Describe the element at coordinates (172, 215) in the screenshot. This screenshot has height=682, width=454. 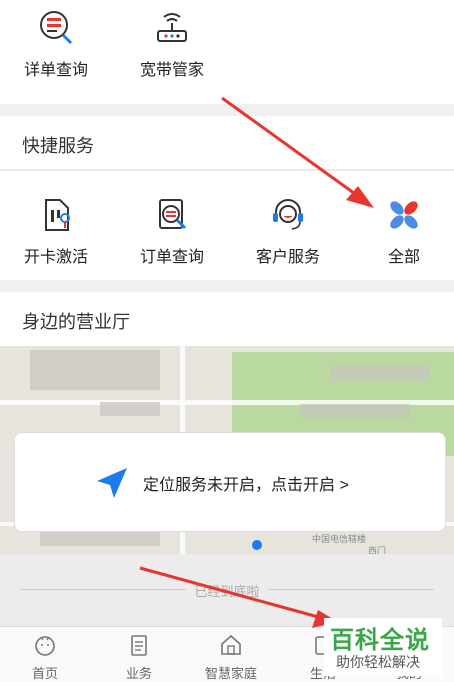
I see `order-search-icon` at that location.